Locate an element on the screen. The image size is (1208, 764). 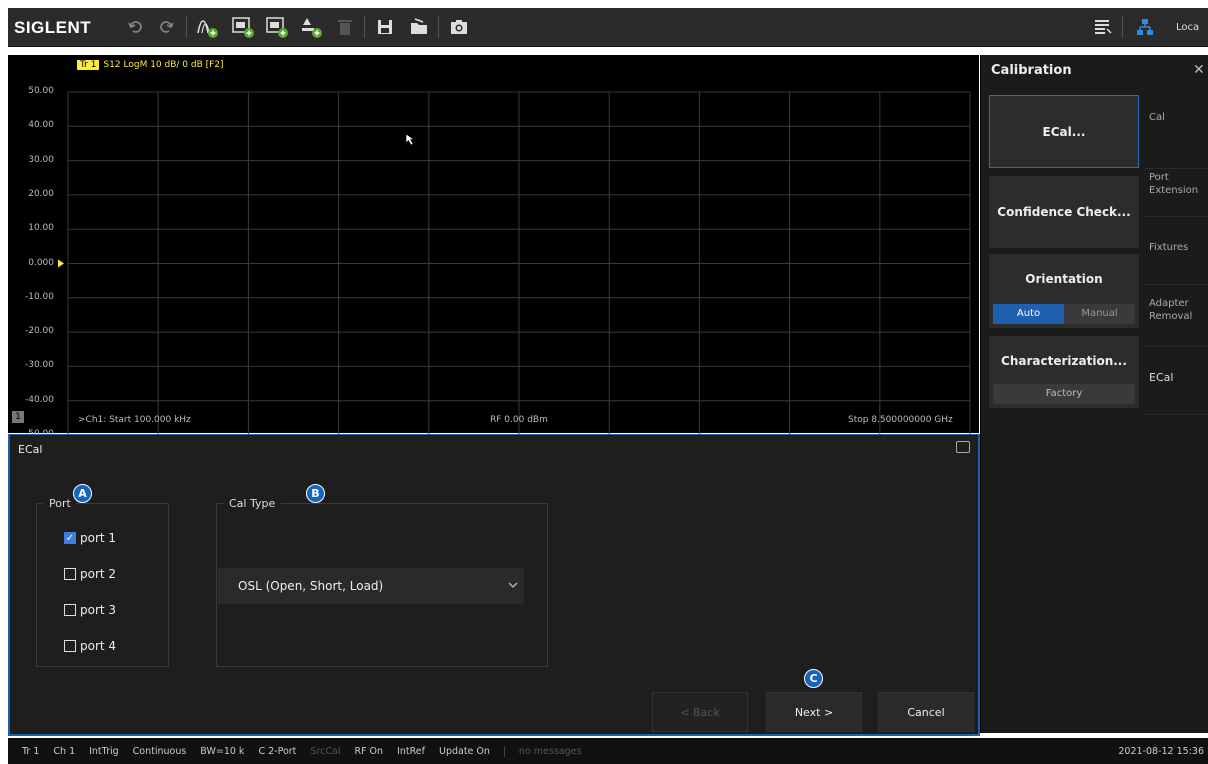
orientation-label: Orientation is located at coordinates (1064, 279).